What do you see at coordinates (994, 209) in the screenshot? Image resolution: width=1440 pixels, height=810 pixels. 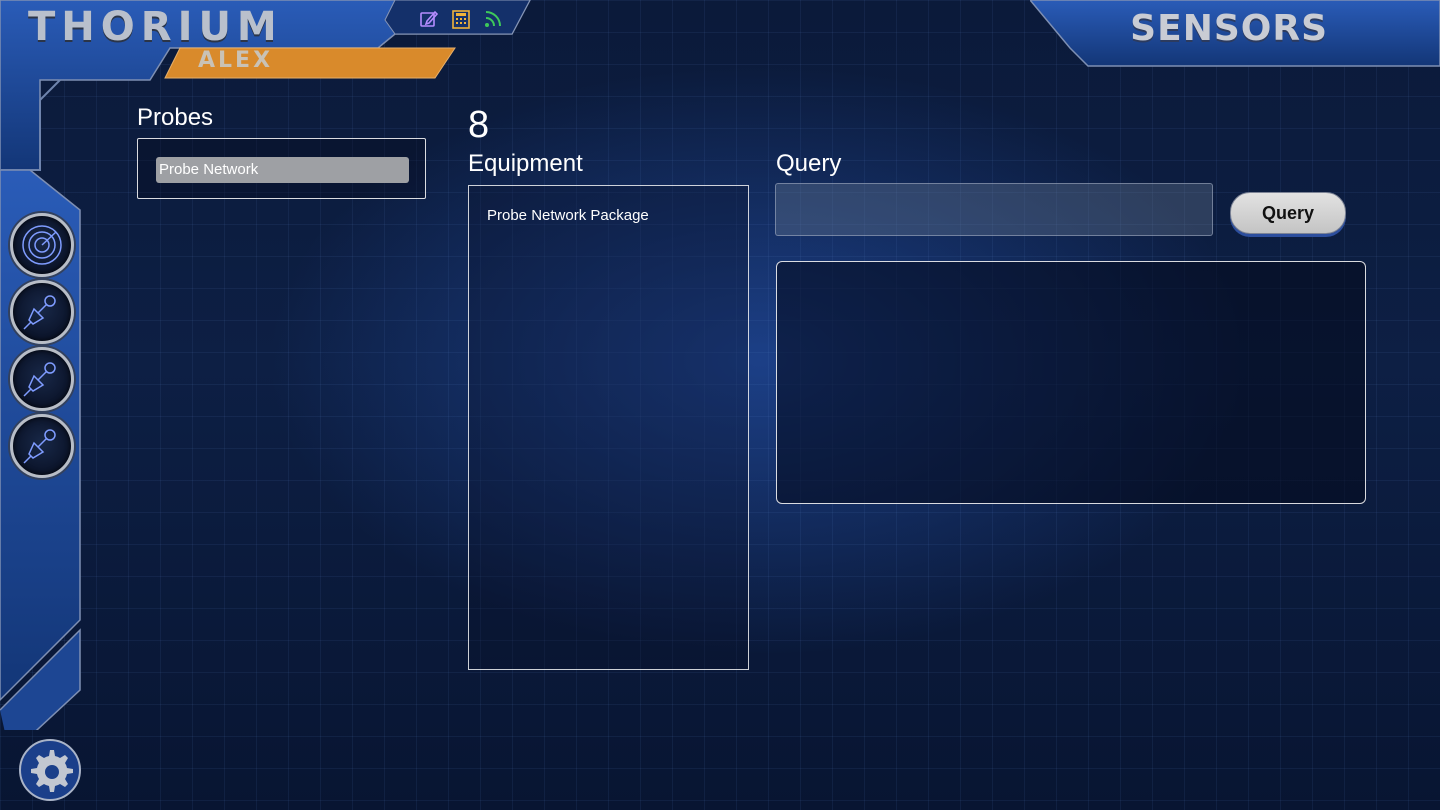 I see `query-input` at bounding box center [994, 209].